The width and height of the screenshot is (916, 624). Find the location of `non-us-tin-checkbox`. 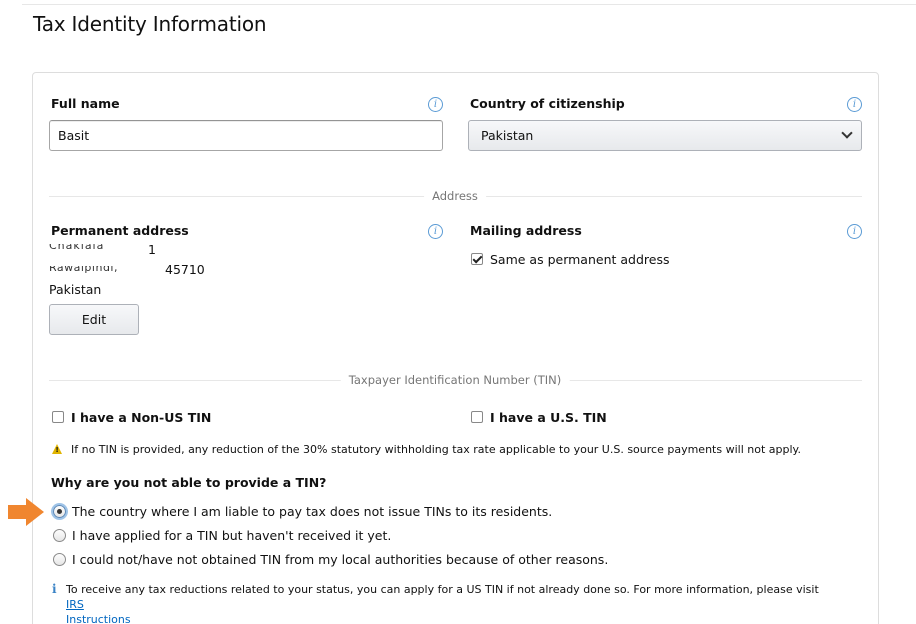

non-us-tin-checkbox is located at coordinates (58, 417).